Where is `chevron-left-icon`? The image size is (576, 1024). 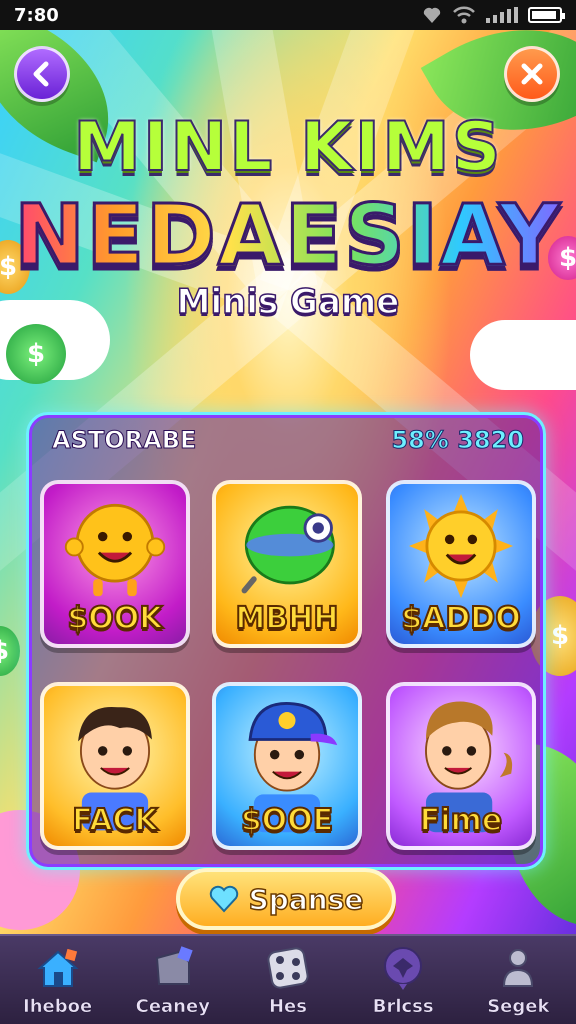
chevron-left-icon is located at coordinates (41, 74).